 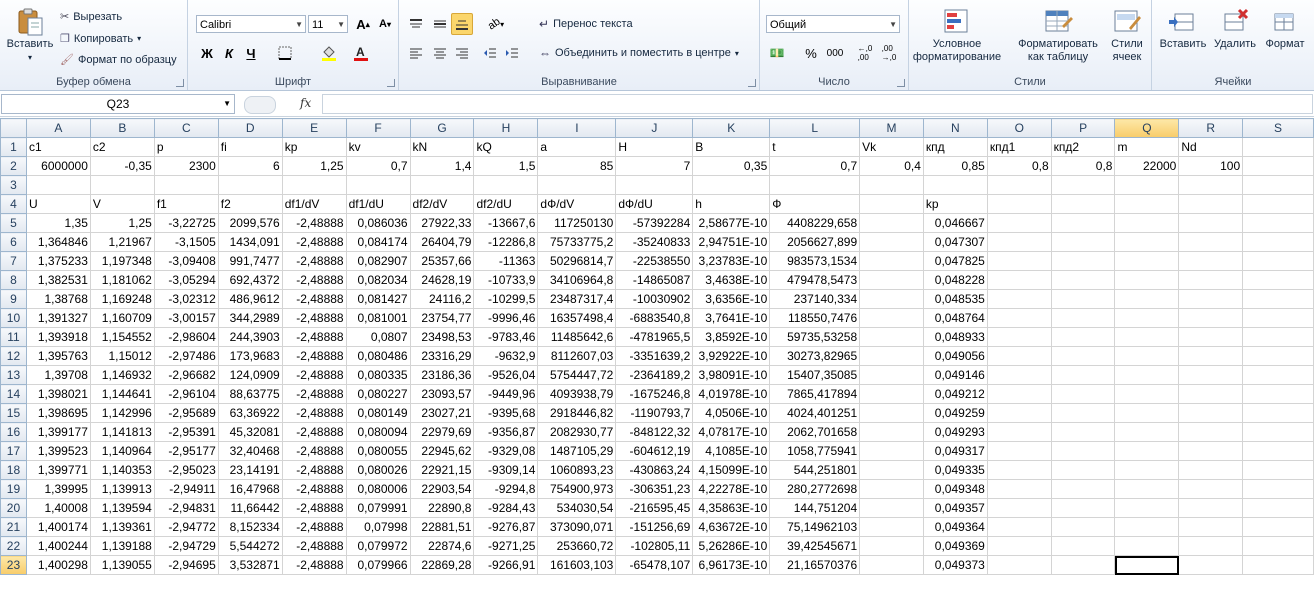 I want to click on cell-h3, so click(x=506, y=185).